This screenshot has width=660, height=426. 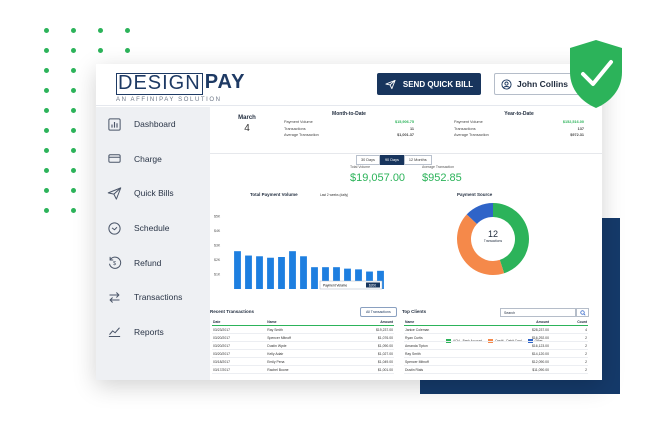 What do you see at coordinates (225, 82) in the screenshot?
I see `logo-pay-text: PAY` at bounding box center [225, 82].